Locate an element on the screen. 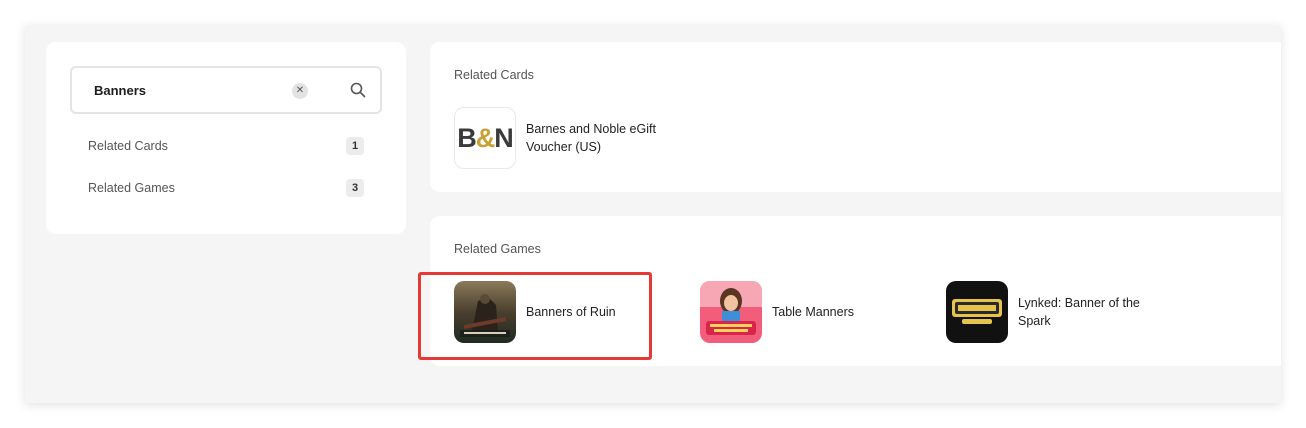 This screenshot has width=1306, height=428. game-name: Table Manners is located at coordinates (813, 312).